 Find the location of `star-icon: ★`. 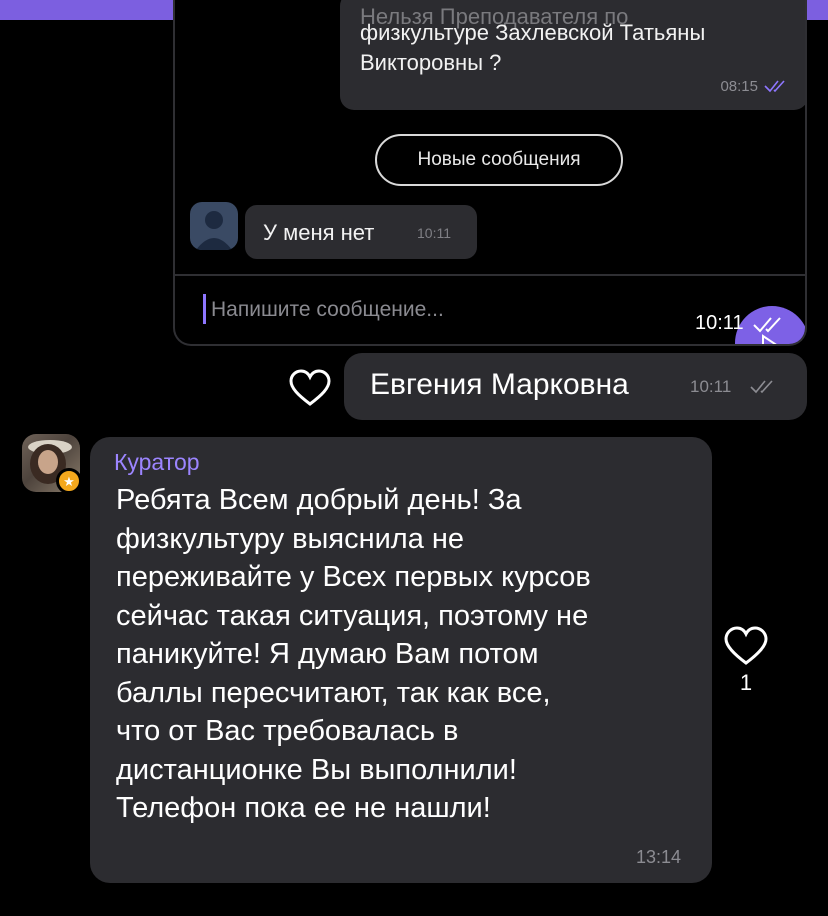

star-icon: ★ is located at coordinates (69, 481).